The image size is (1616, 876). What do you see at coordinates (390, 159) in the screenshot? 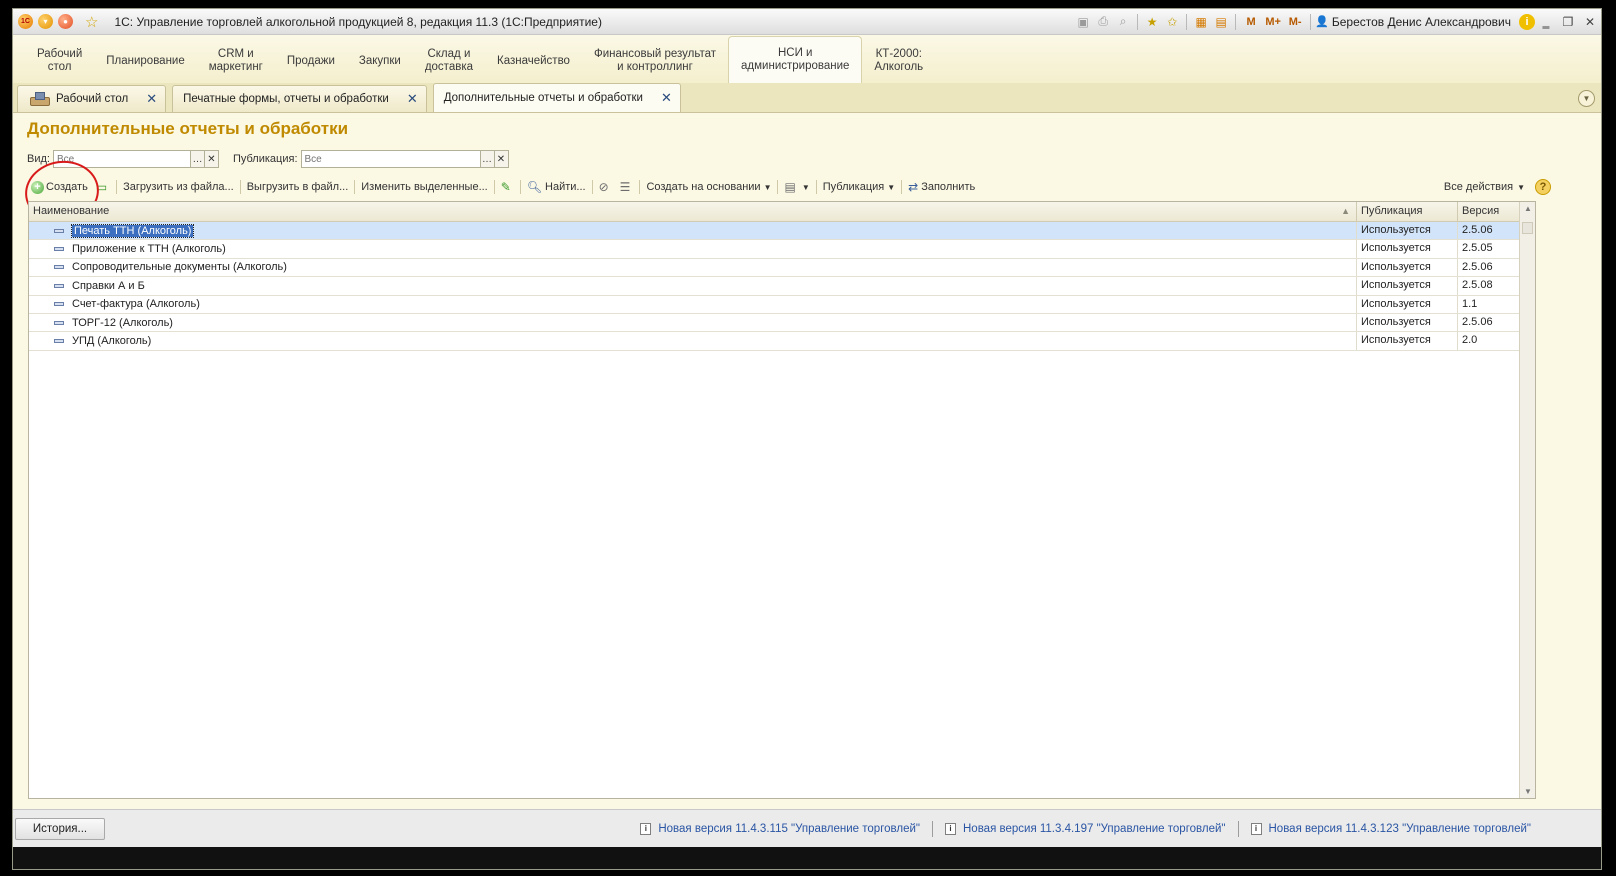
I see `publication-filter-input` at bounding box center [390, 159].